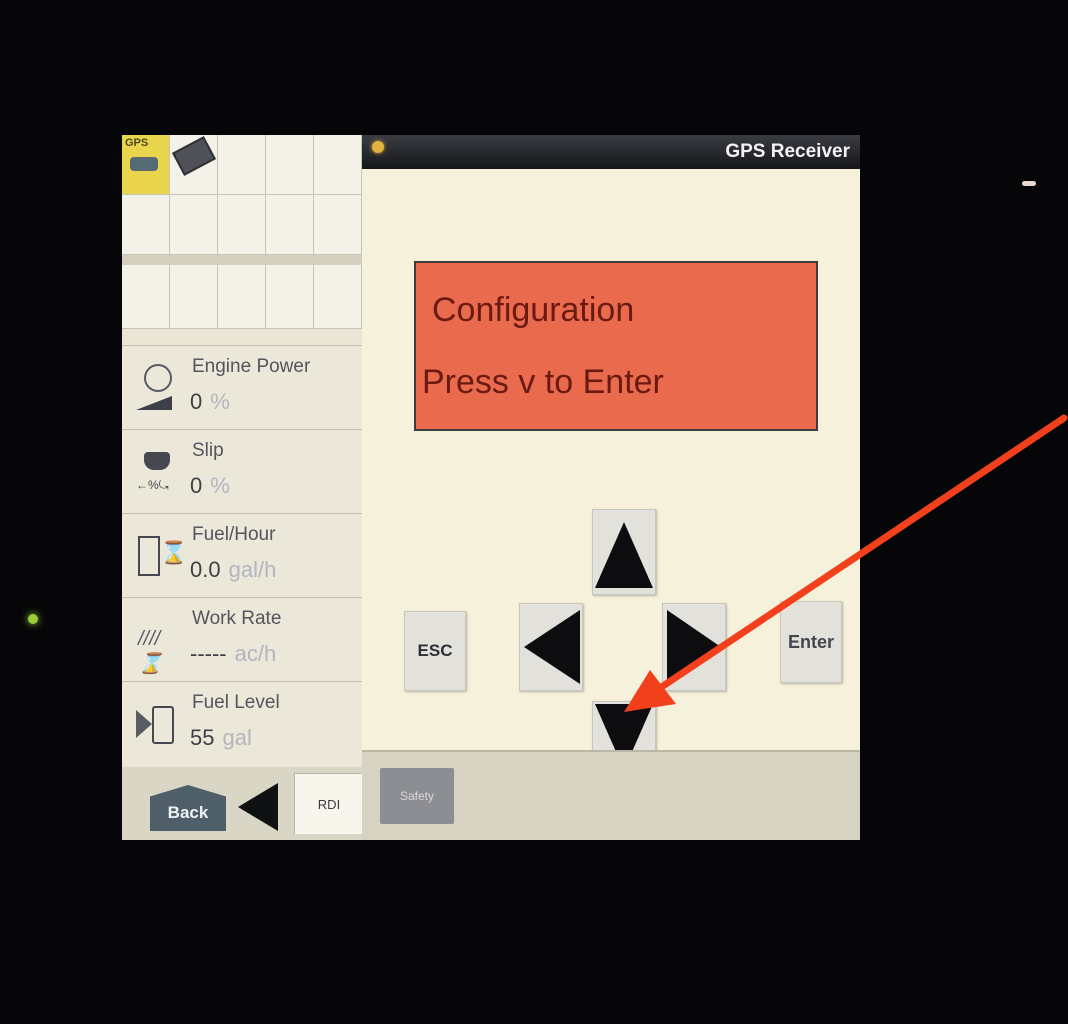 This screenshot has width=1068, height=1024. What do you see at coordinates (242, 387) in the screenshot?
I see `gauge-engine-power: Engine Power 0%` at bounding box center [242, 387].